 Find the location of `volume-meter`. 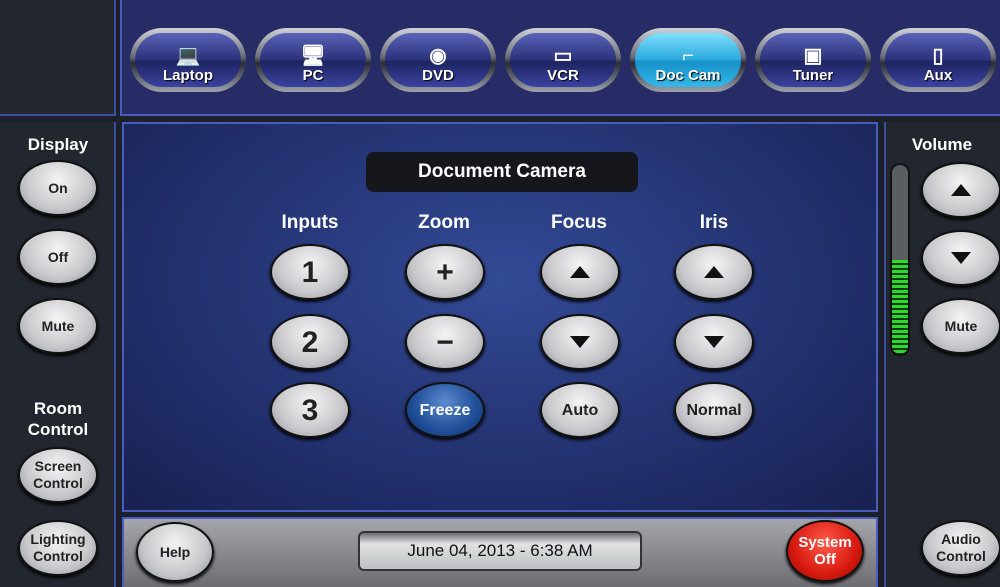

volume-meter is located at coordinates (900, 259).